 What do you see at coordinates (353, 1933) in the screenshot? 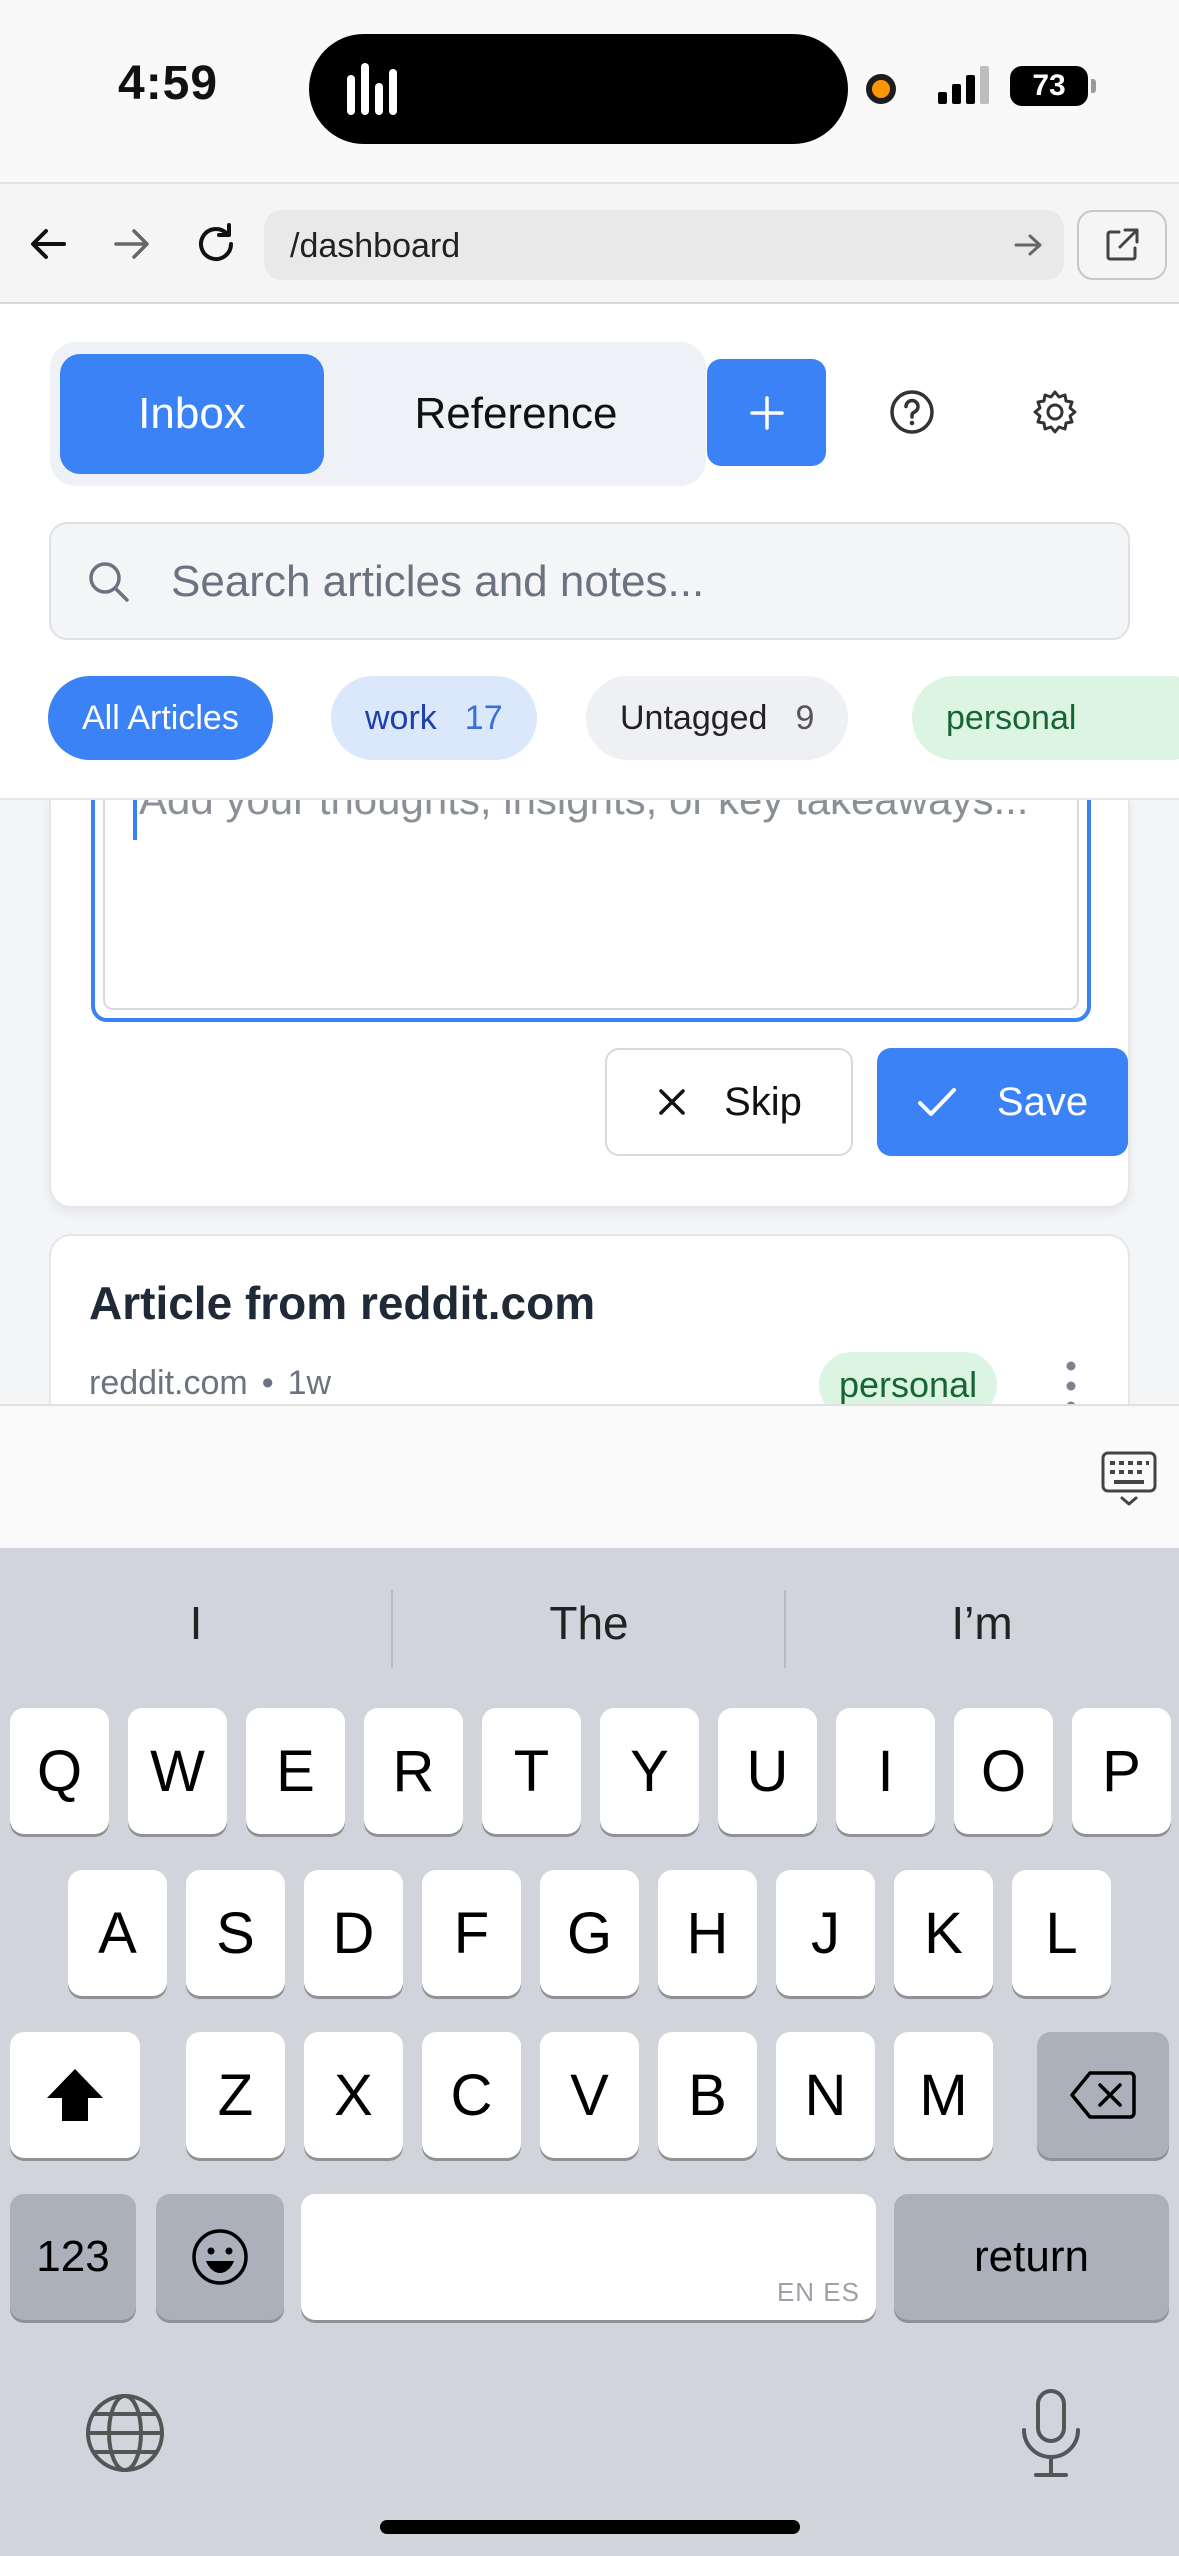
I see `key-d: D` at bounding box center [353, 1933].